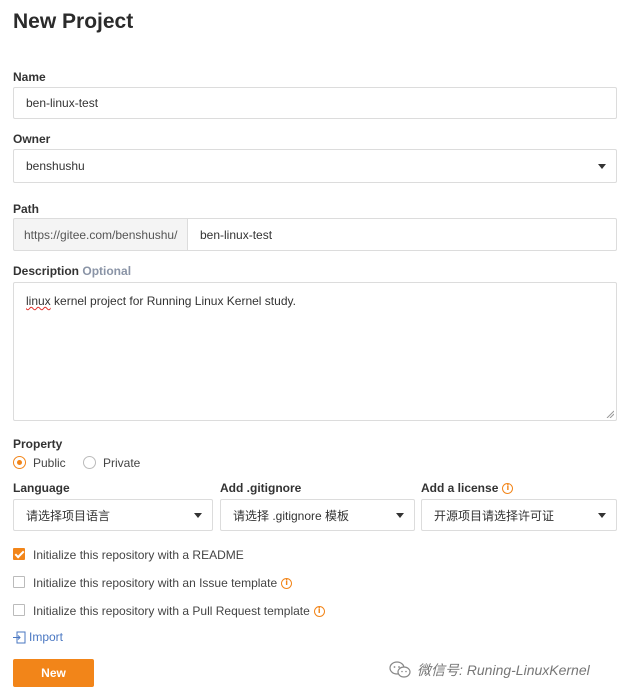 The height and width of the screenshot is (697, 625). I want to click on public-radio, so click(19, 462).